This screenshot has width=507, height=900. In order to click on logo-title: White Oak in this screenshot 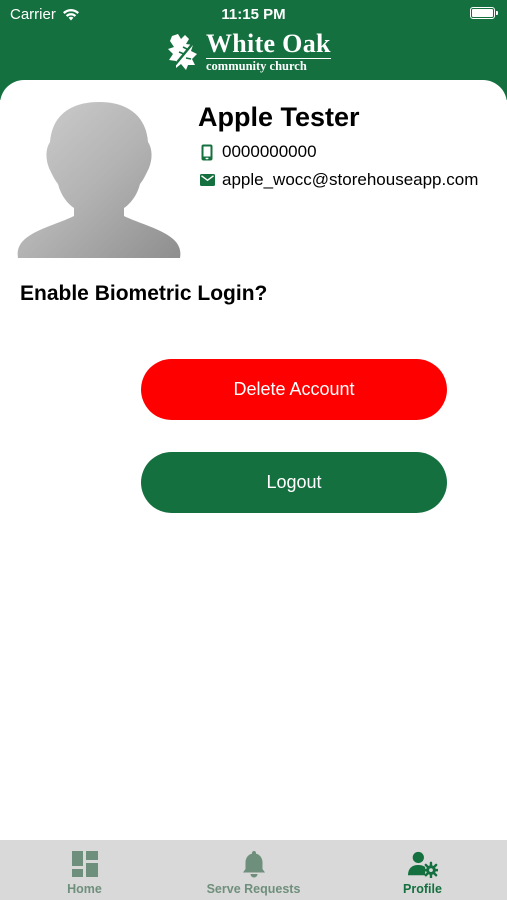, I will do `click(268, 44)`.